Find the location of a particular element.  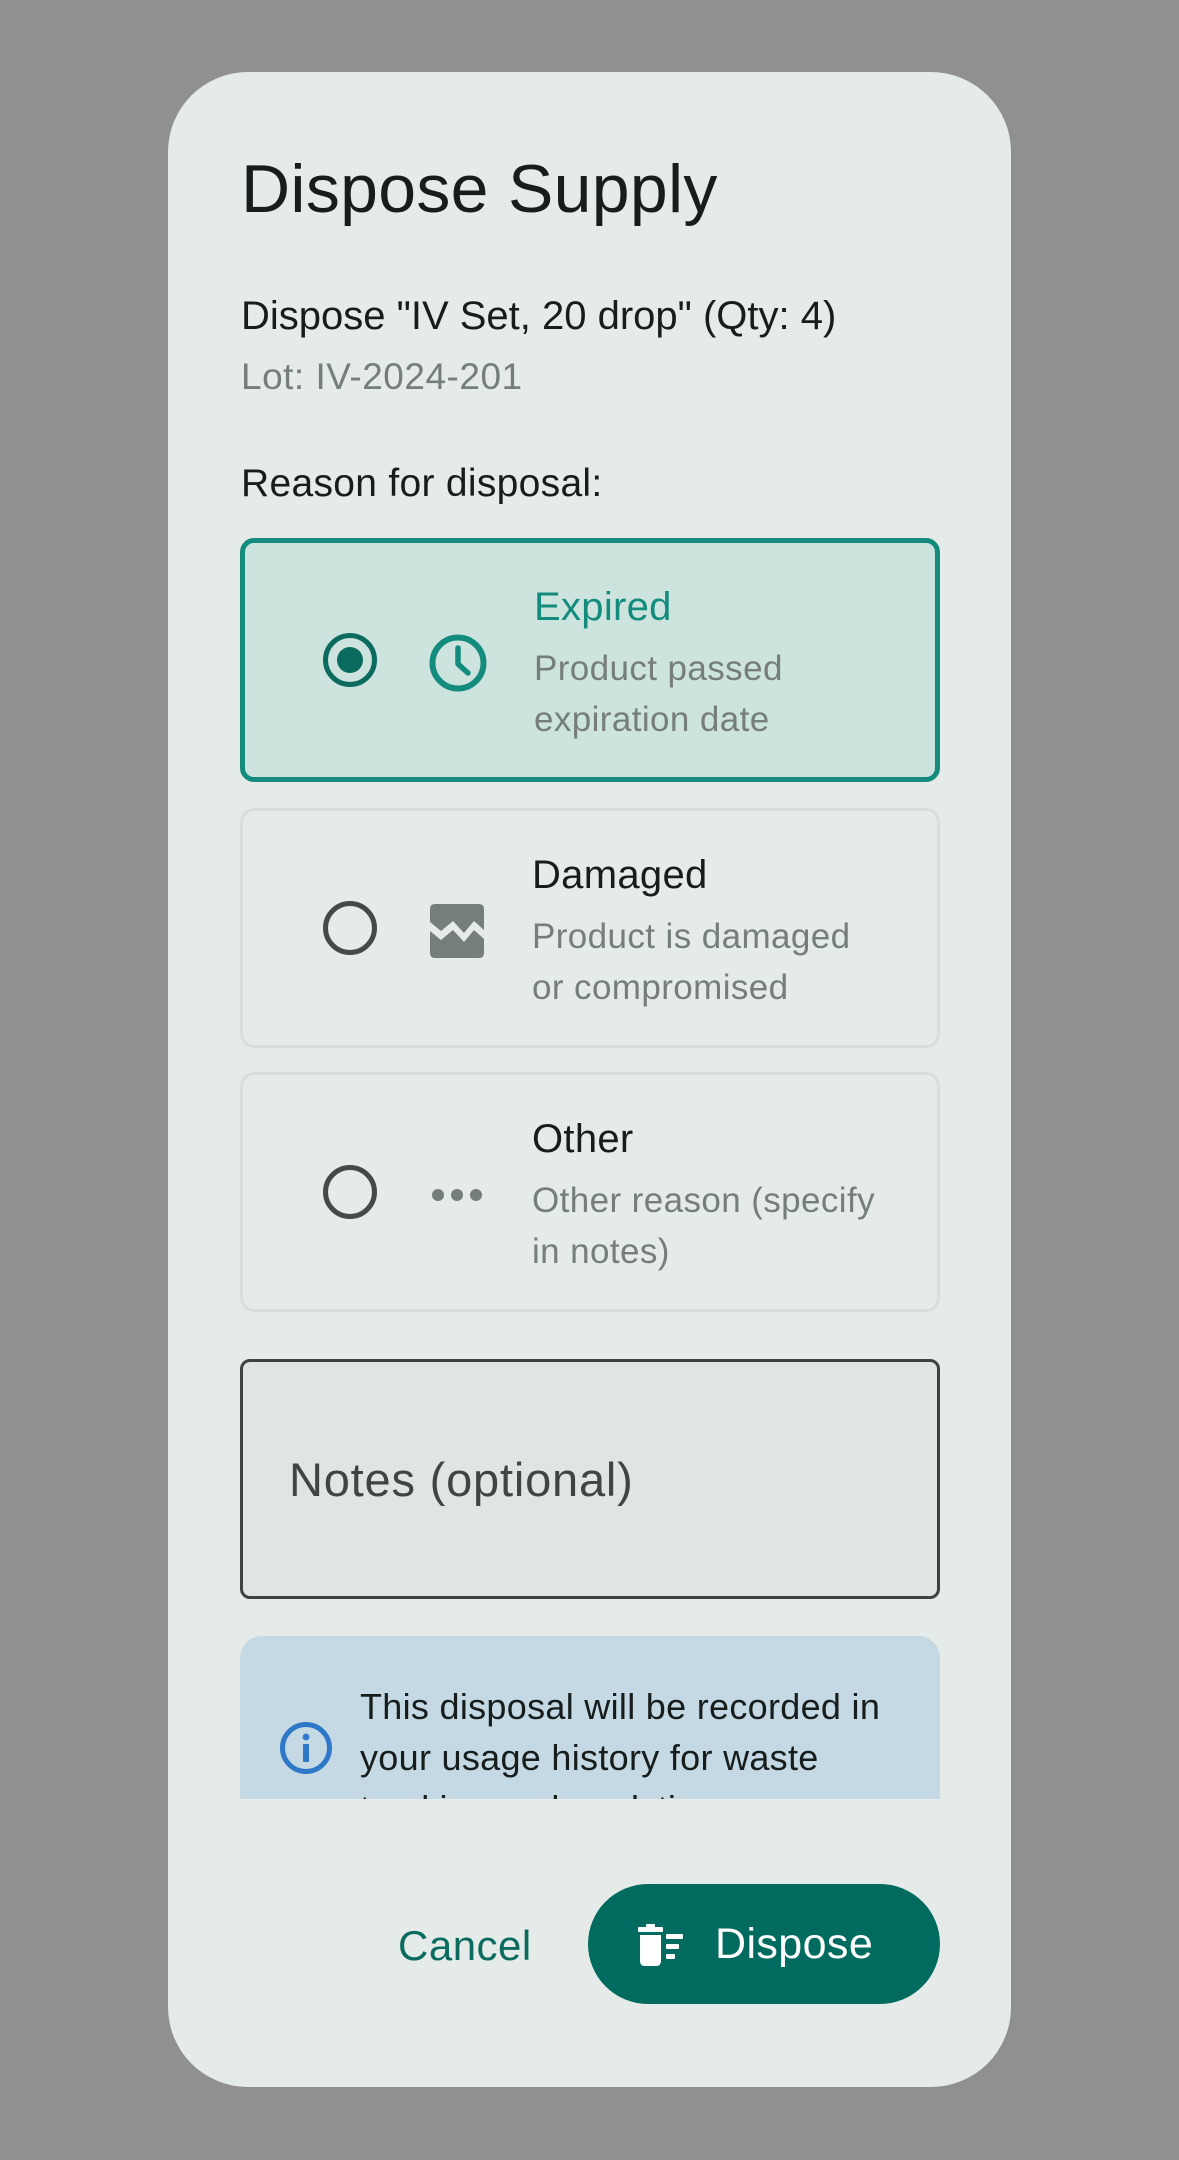

cancel-button: Cancel is located at coordinates (465, 1946).